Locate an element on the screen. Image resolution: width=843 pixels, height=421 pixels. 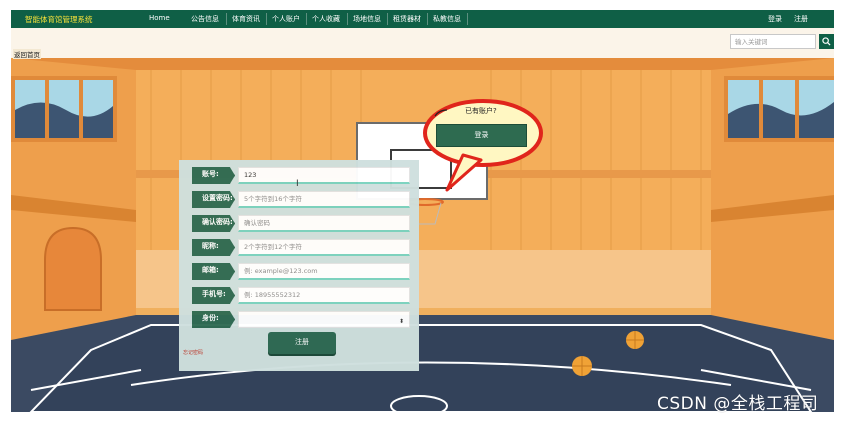
search-button is located at coordinates (826, 41).